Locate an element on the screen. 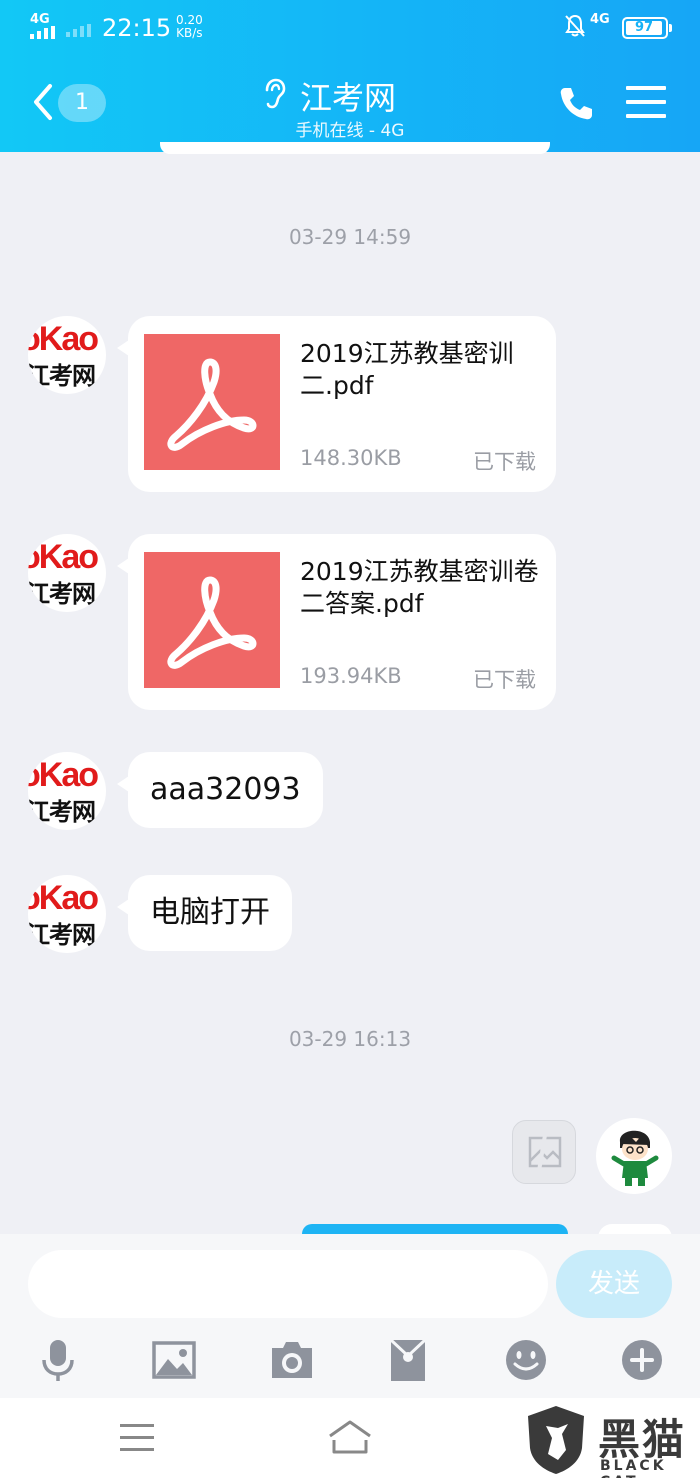 This screenshot has height=1478, width=700. network-type: 4G is located at coordinates (40, 19).